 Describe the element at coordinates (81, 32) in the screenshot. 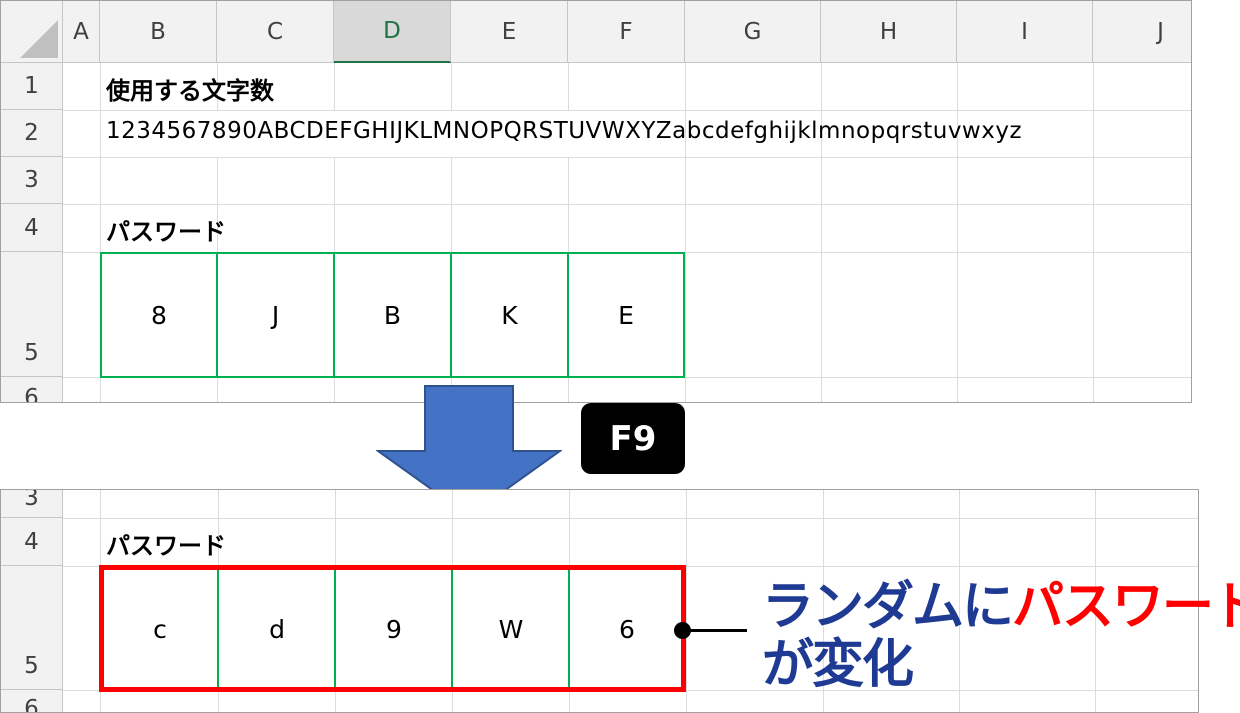

I see `column-header-a: A` at that location.